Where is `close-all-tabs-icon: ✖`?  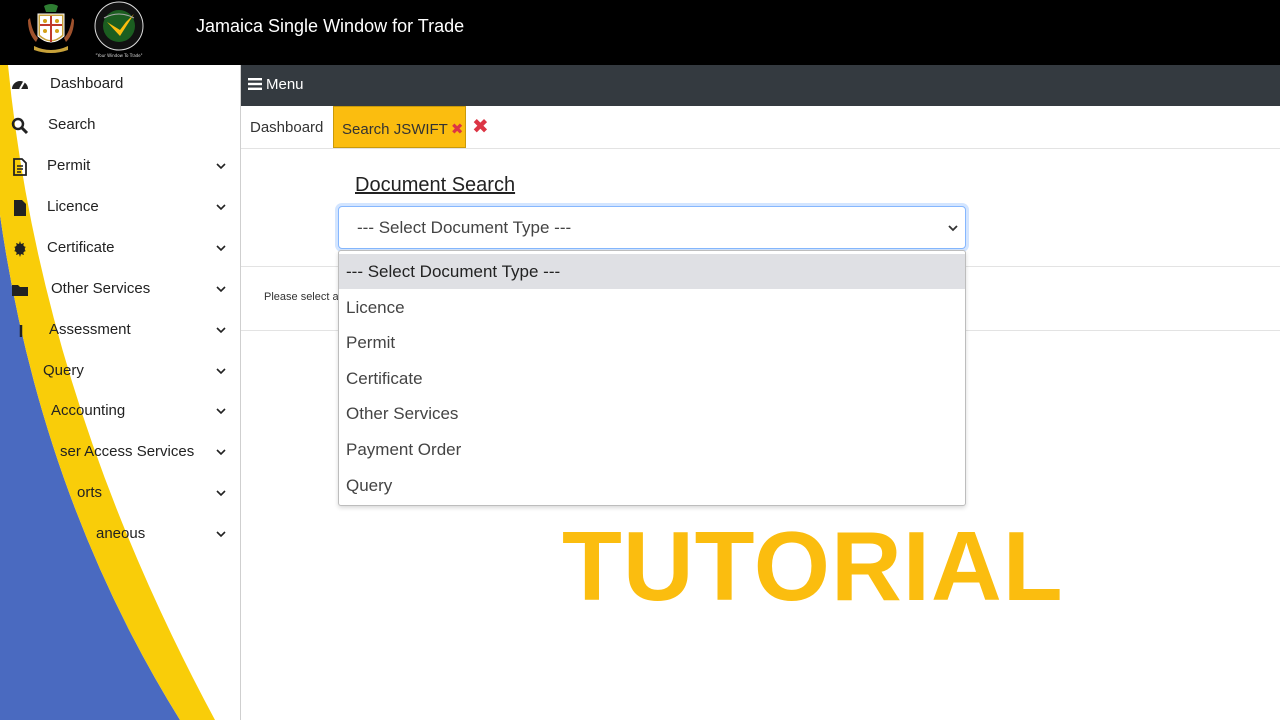 close-all-tabs-icon: ✖ is located at coordinates (482, 127).